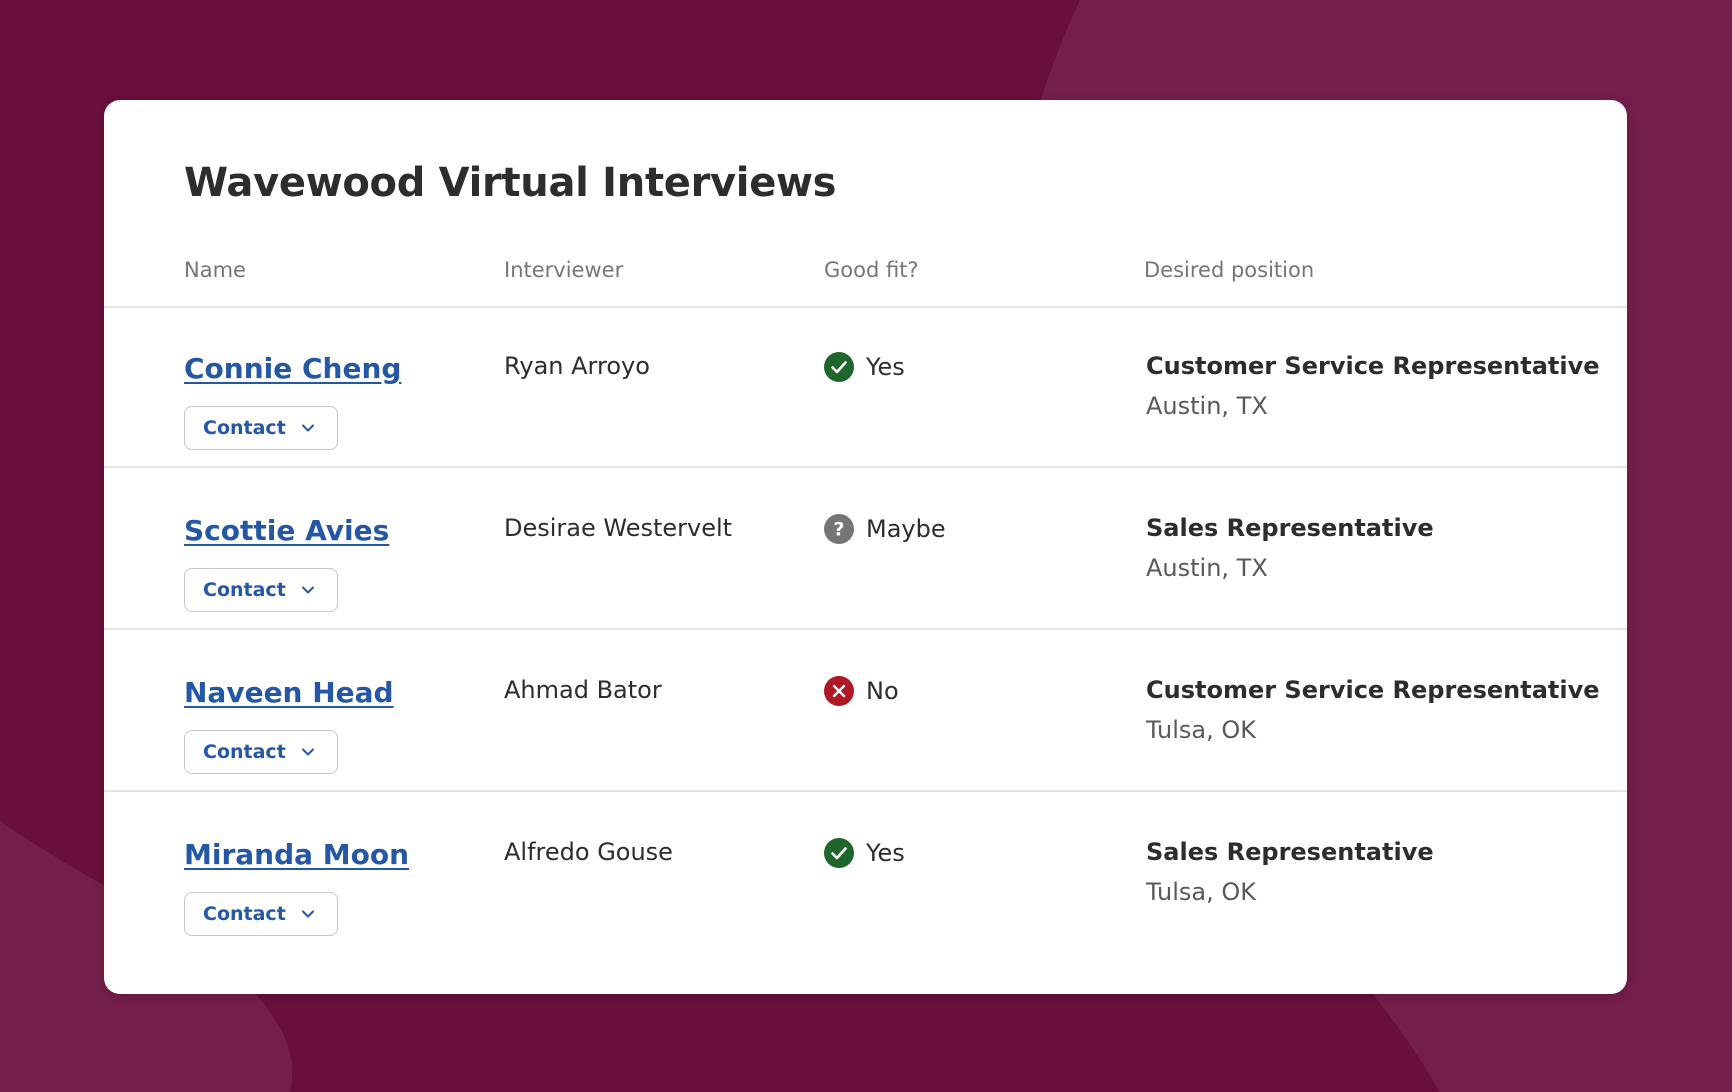  What do you see at coordinates (289, 692) in the screenshot?
I see `candidate-name-link: Naveen Head` at bounding box center [289, 692].